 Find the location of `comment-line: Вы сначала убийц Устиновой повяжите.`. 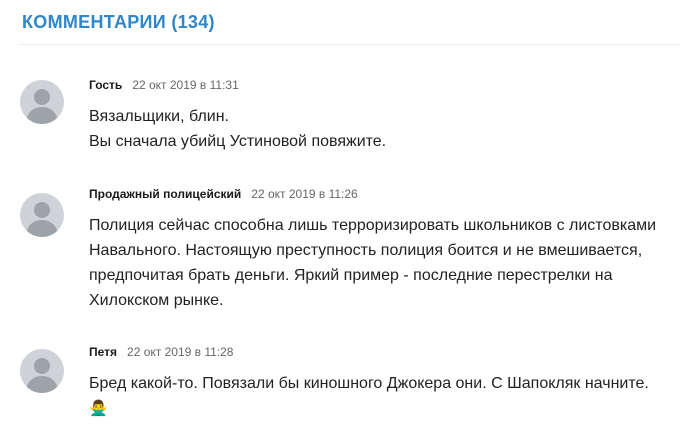

comment-line: Вы сначала убийц Устиновой повяжите. is located at coordinates (238, 141).